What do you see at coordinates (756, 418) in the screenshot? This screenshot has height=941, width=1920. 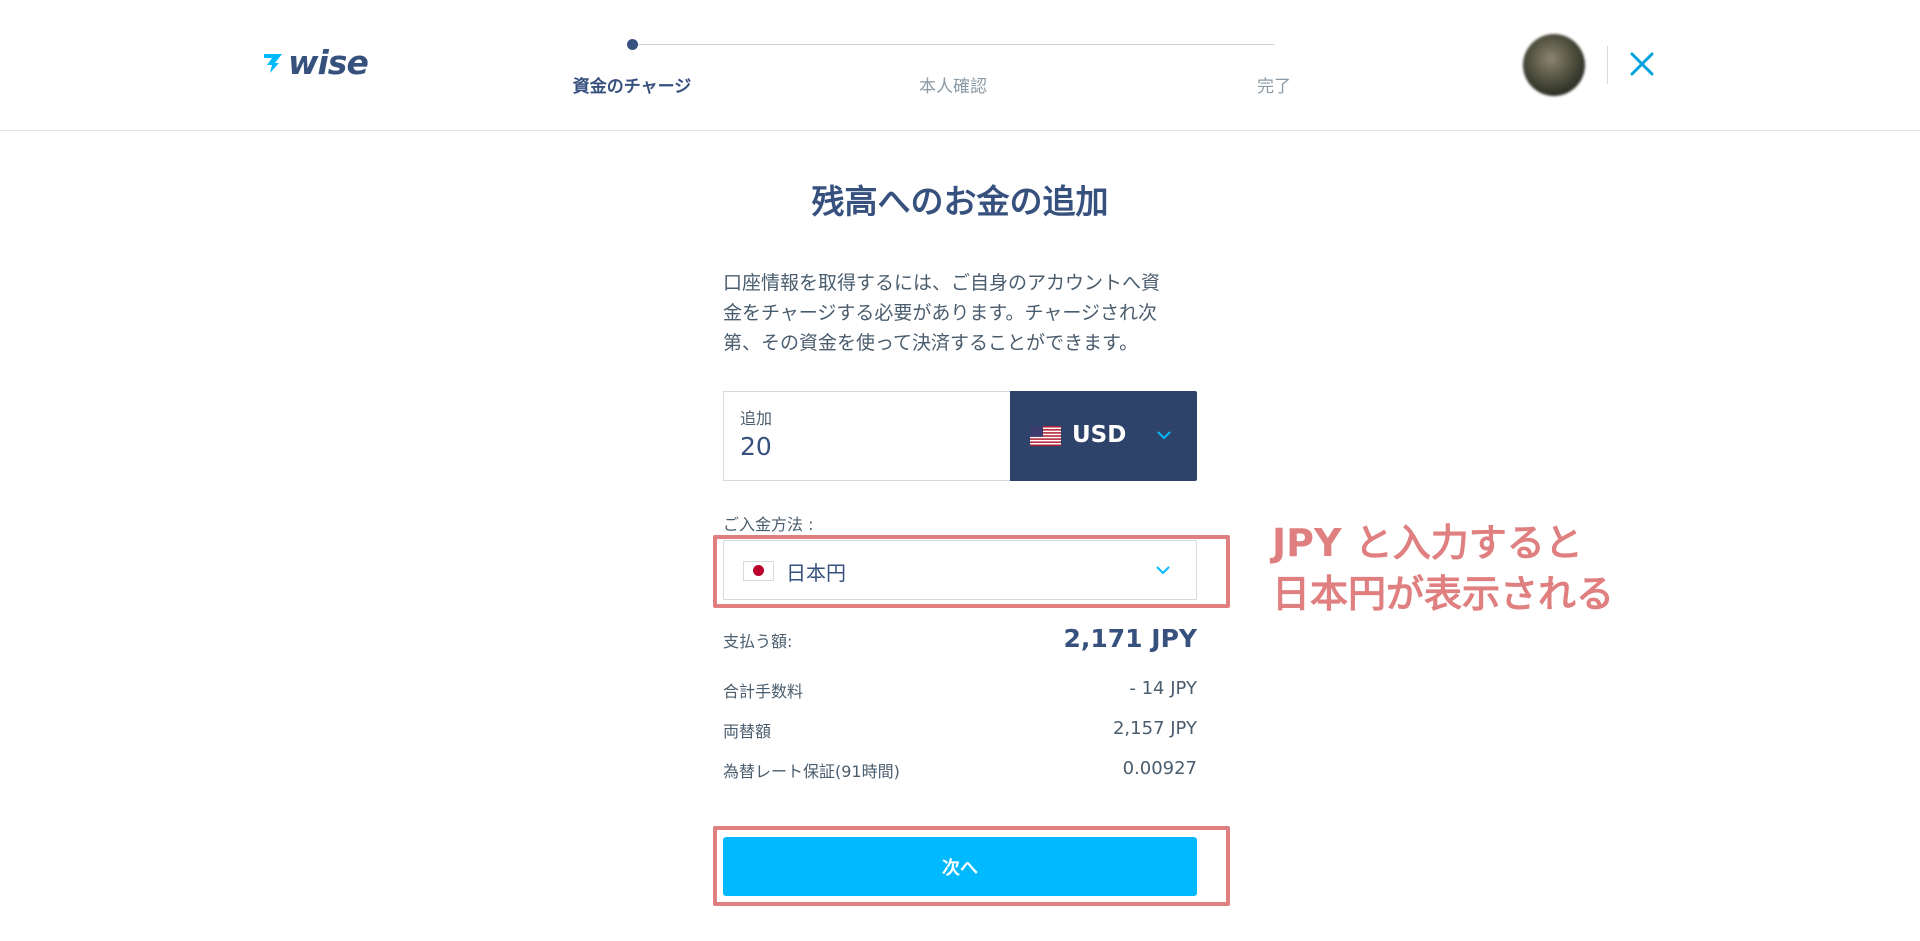 I see `amount-label: 追加` at bounding box center [756, 418].